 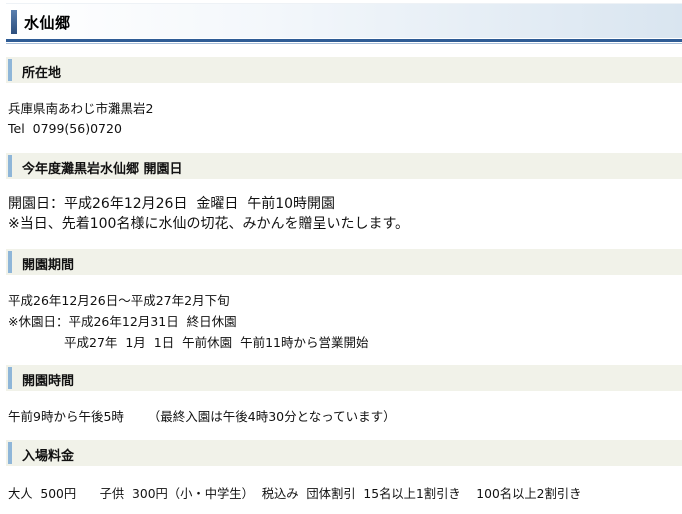 What do you see at coordinates (344, 262) in the screenshot?
I see `section-heading-period: 開園期間` at bounding box center [344, 262].